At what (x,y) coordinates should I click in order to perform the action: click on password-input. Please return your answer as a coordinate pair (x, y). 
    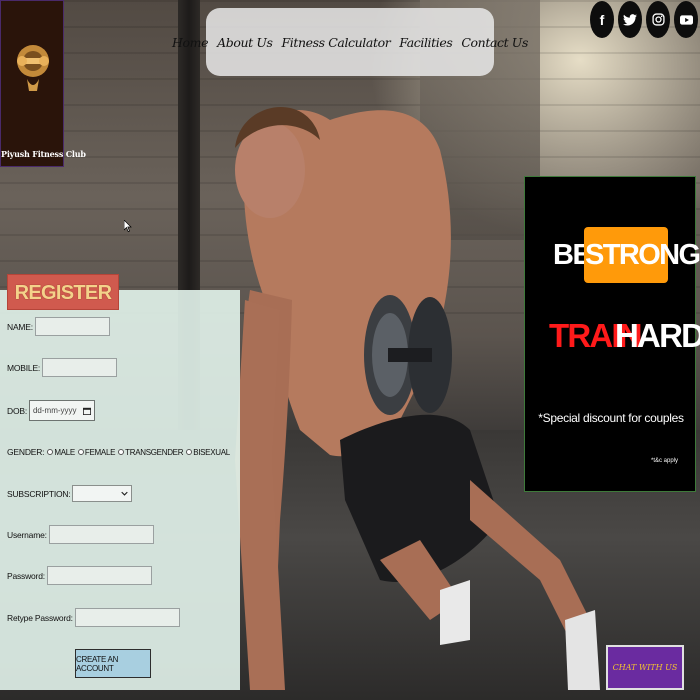
    Looking at the image, I should click on (99, 575).